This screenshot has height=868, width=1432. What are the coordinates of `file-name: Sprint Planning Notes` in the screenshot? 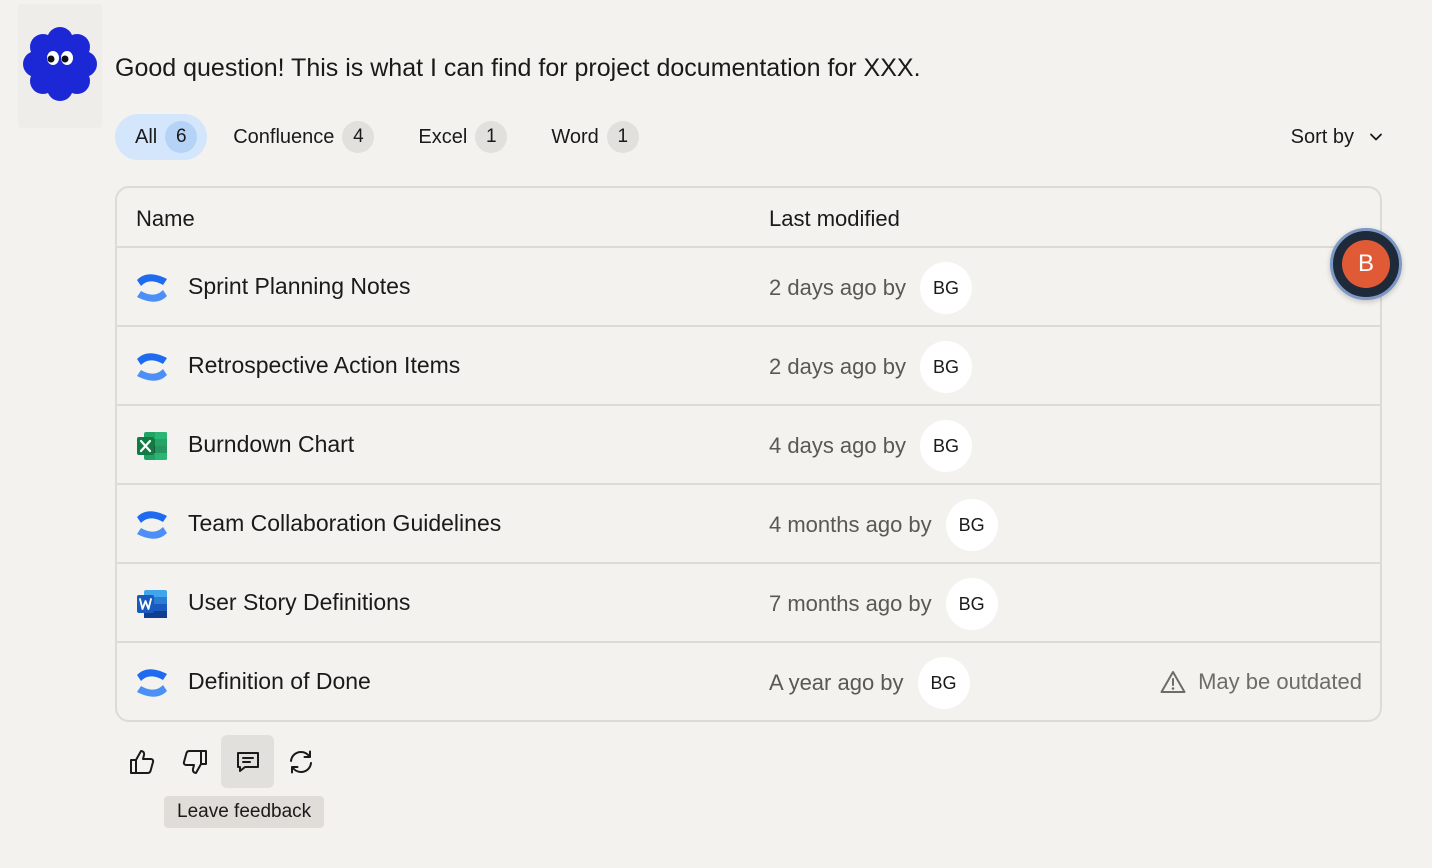 It's located at (299, 286).